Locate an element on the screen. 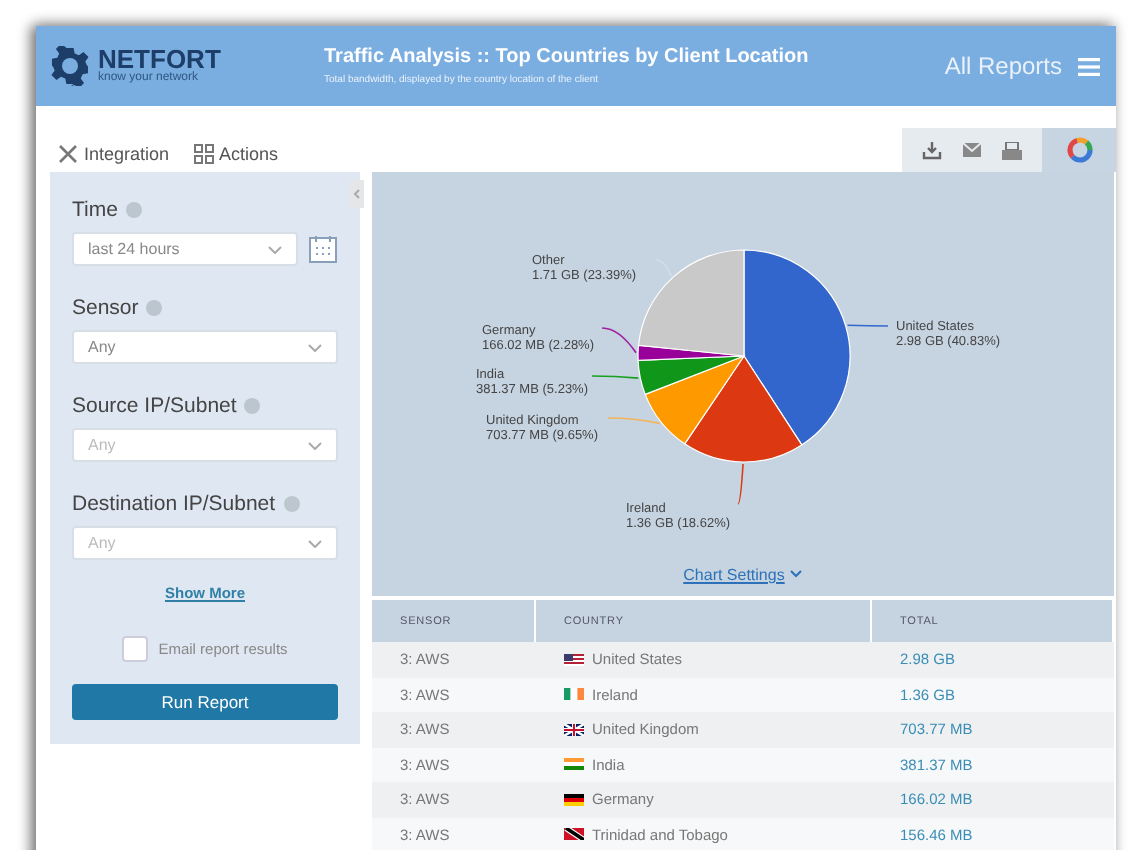 This screenshot has height=850, width=1128. grid-icon is located at coordinates (203, 154).